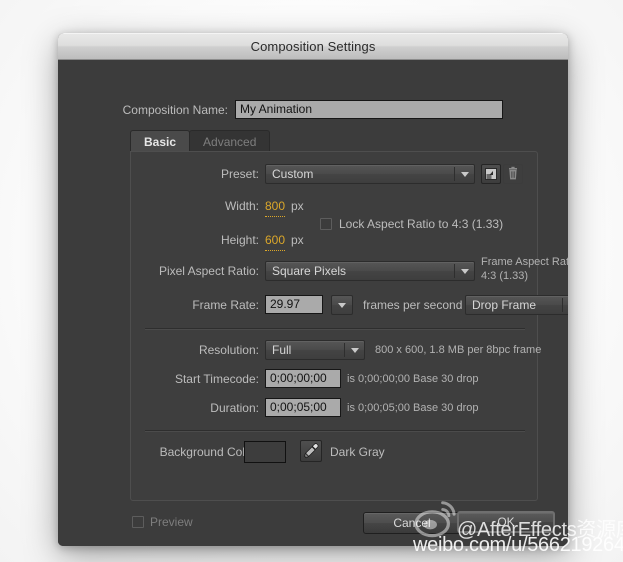 The image size is (623, 562). I want to click on composition-name-input: My Animation, so click(369, 109).